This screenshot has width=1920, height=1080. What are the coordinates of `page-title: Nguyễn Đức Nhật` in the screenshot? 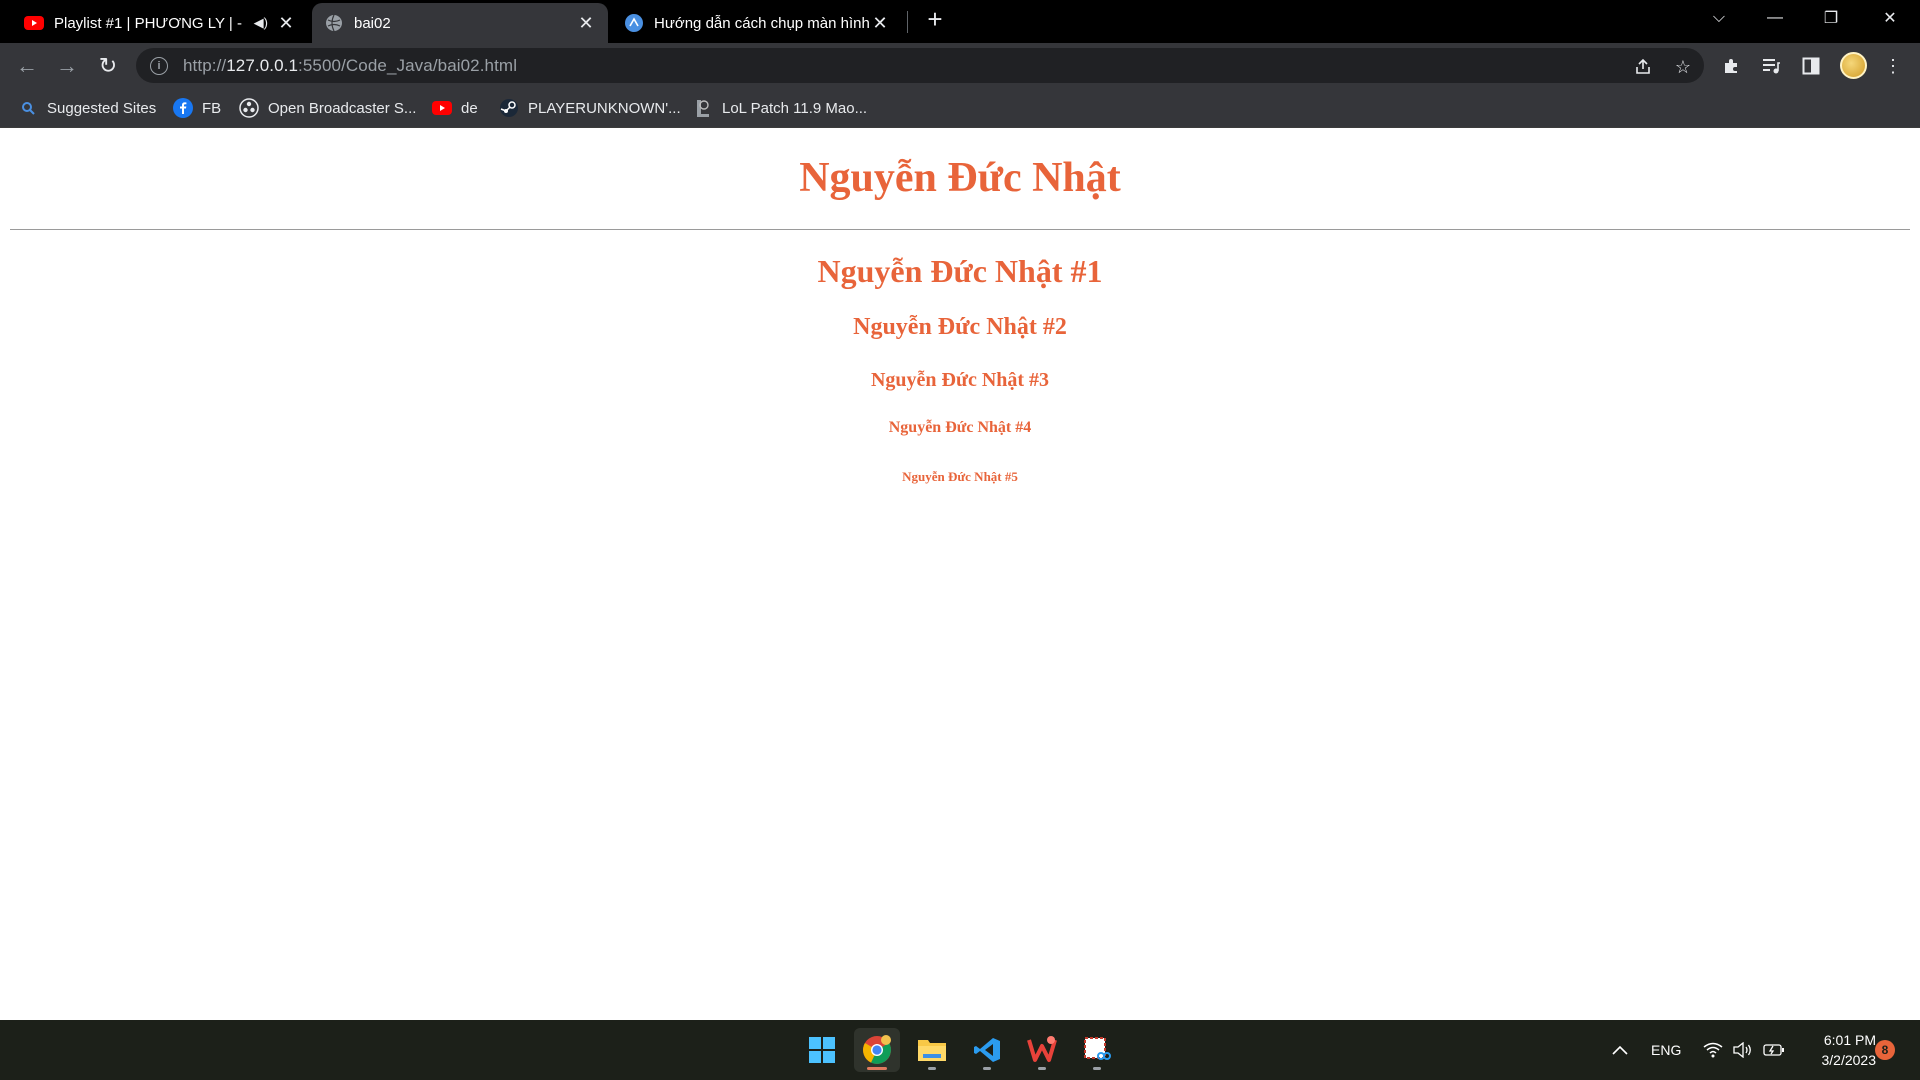 It's located at (960, 178).